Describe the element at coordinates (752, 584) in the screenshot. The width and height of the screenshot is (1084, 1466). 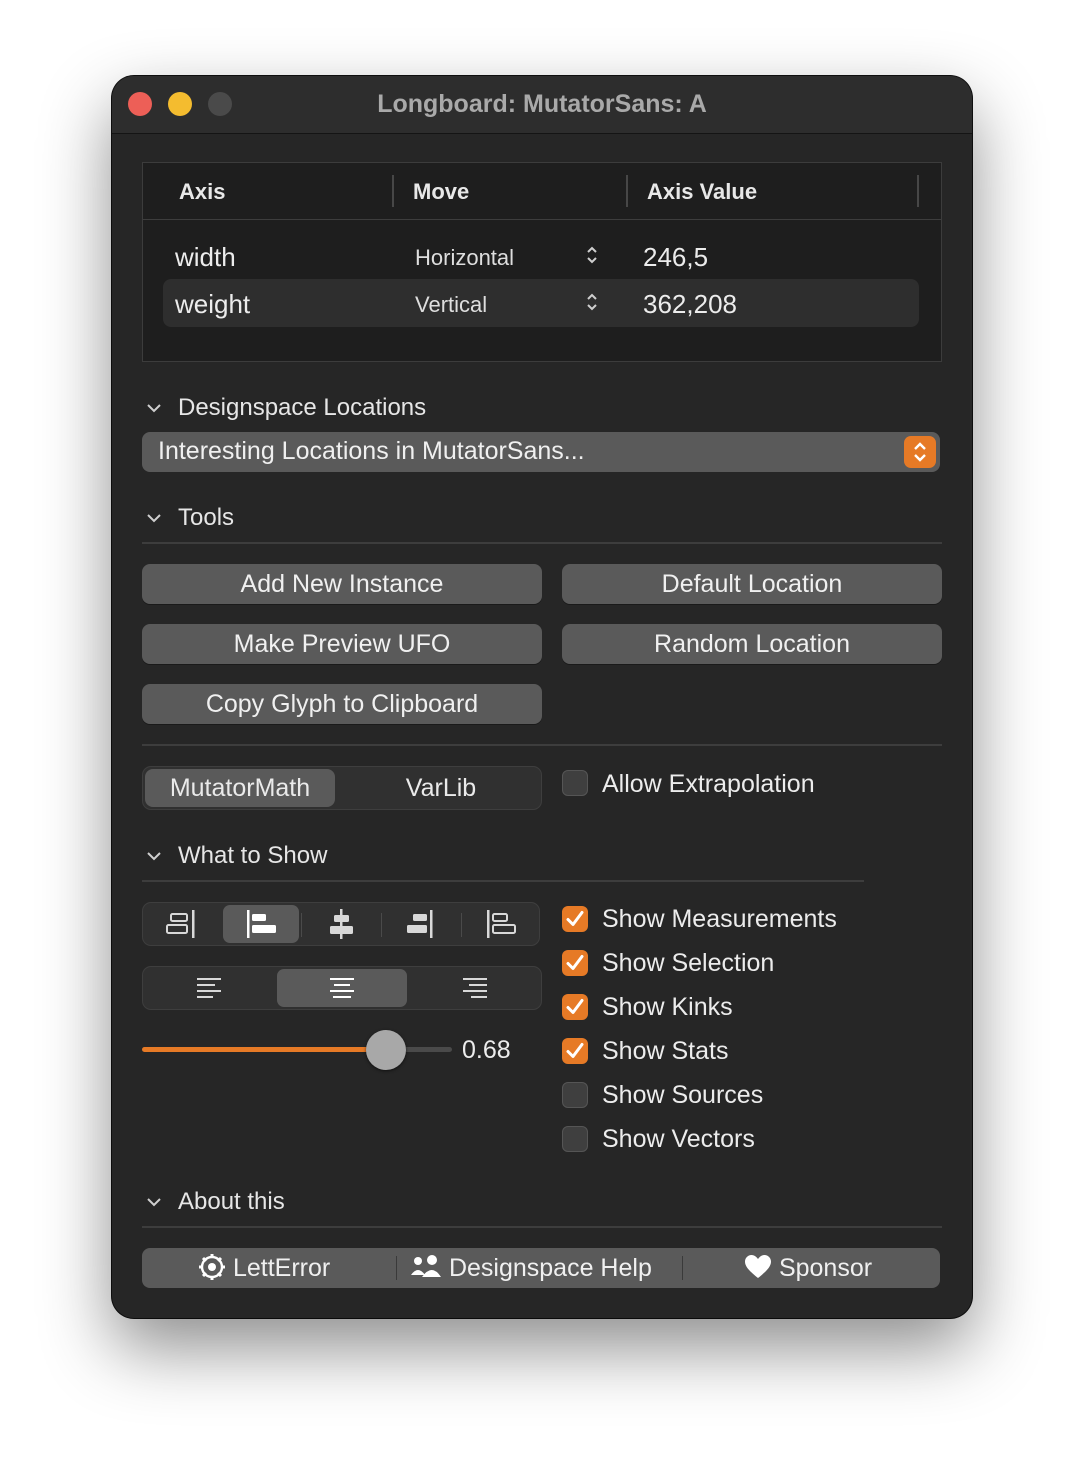
I see `default-location-button: Default Location` at that location.